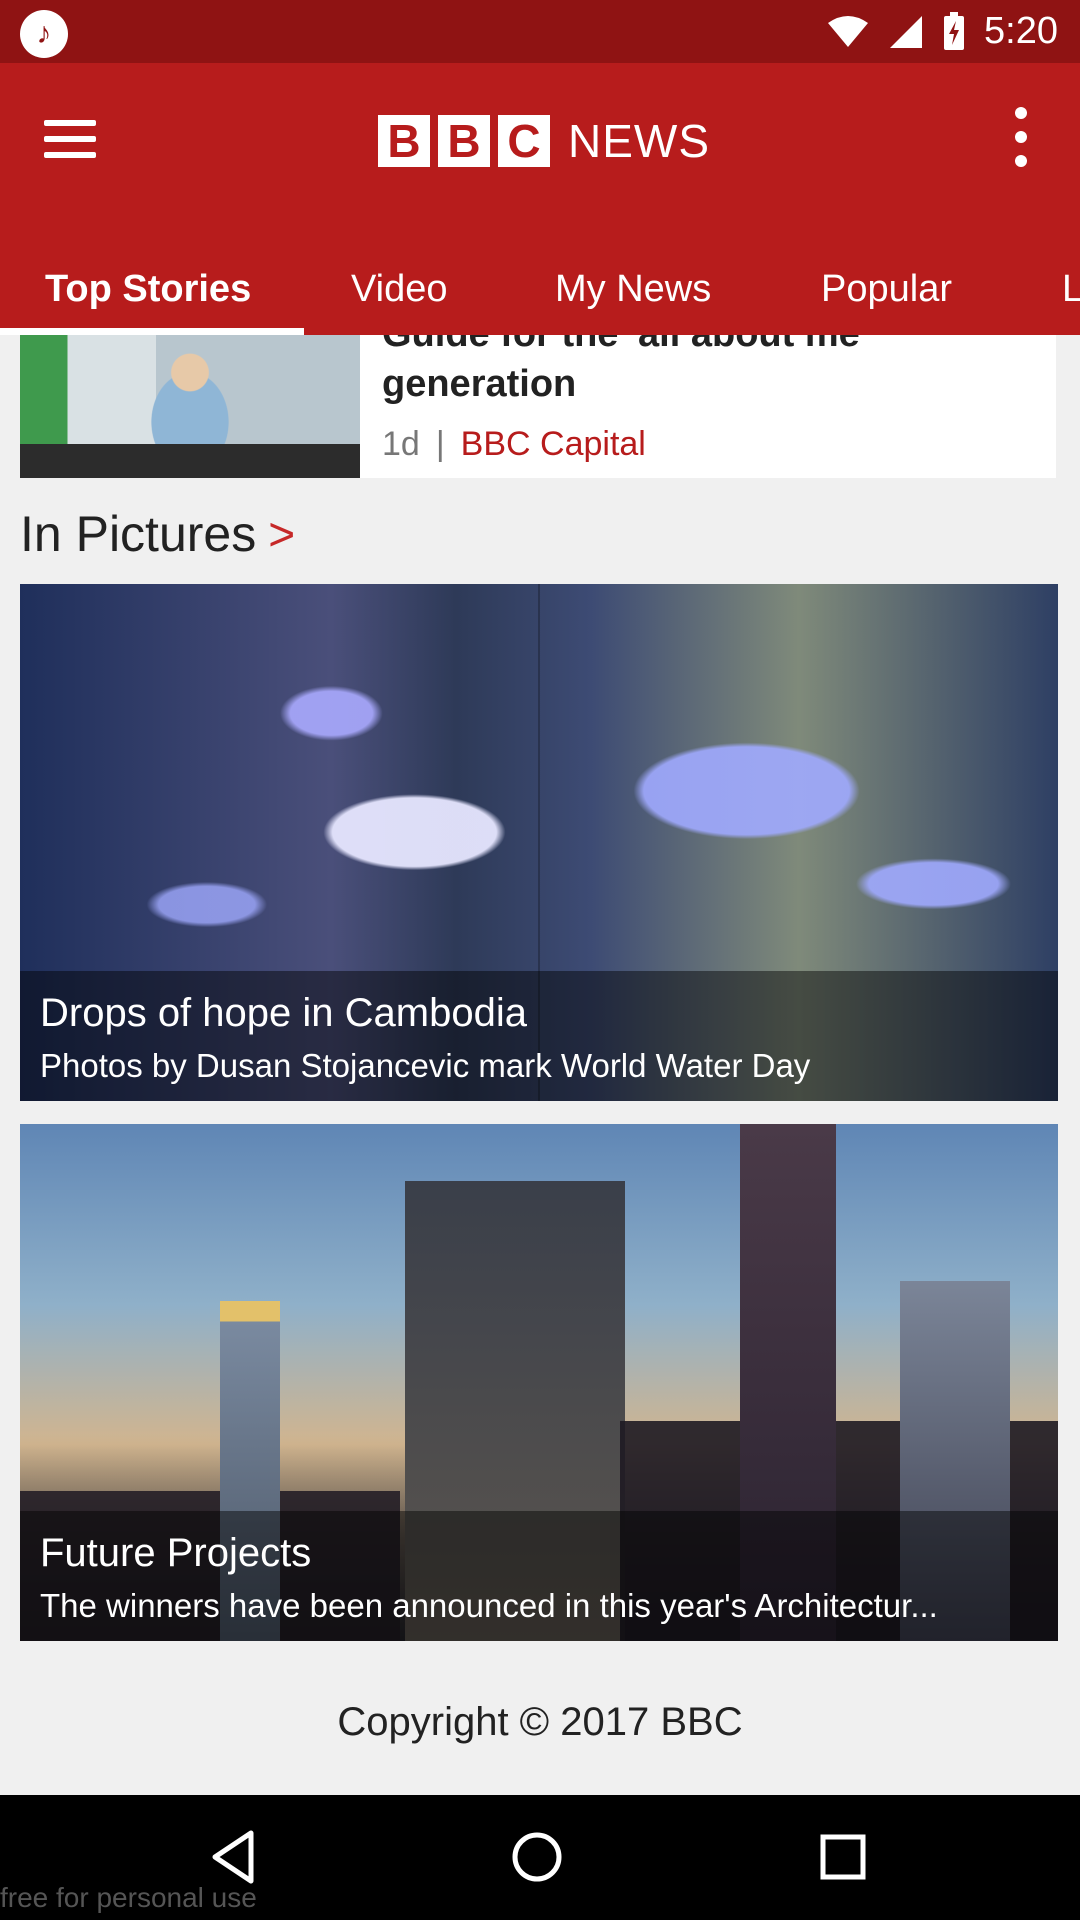 The width and height of the screenshot is (1080, 1920). Describe the element at coordinates (138, 534) in the screenshot. I see `section-title: In Pictures` at that location.